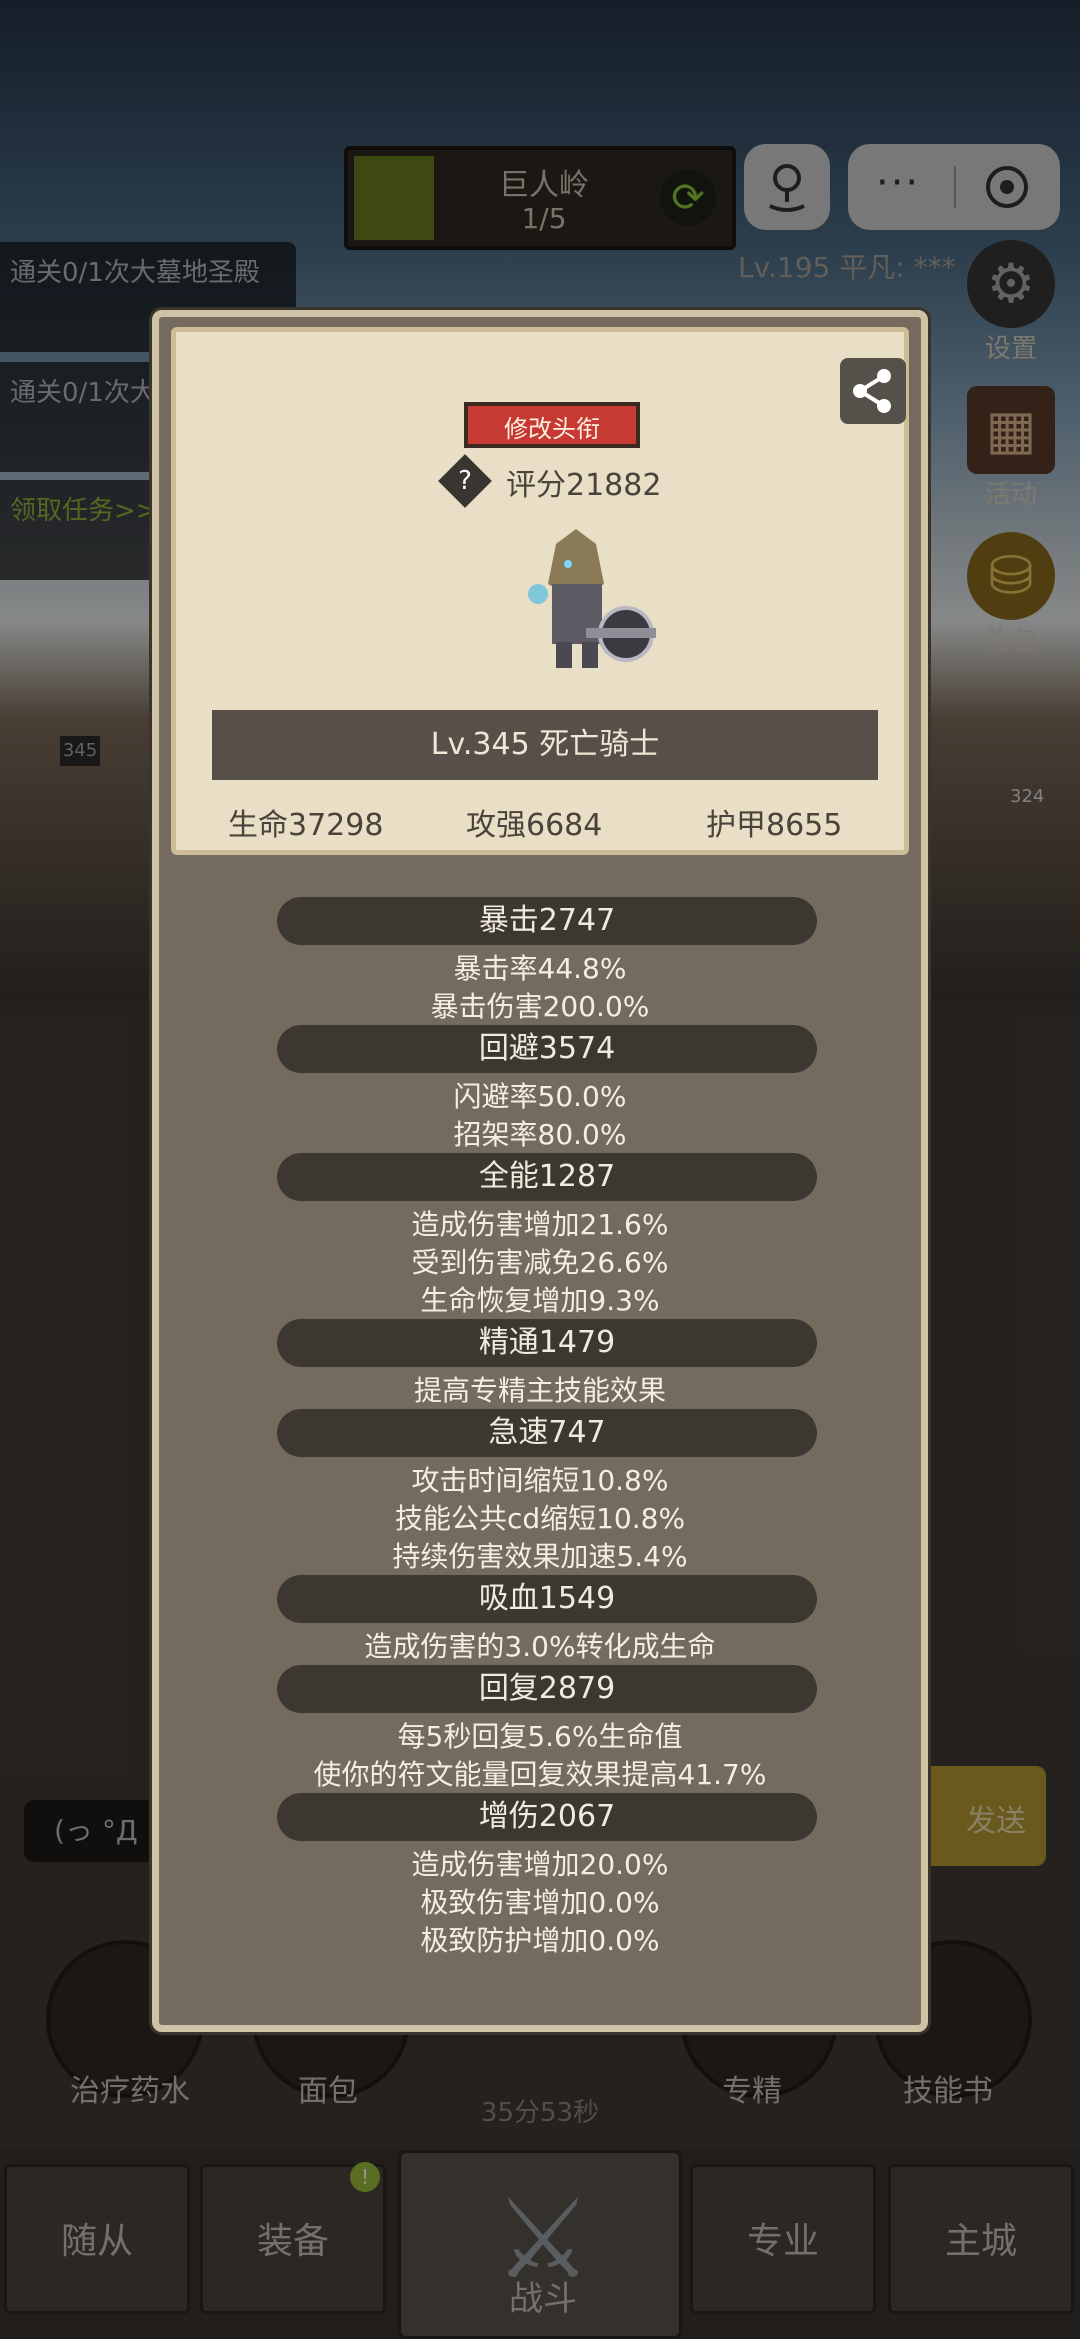 Image resolution: width=1080 pixels, height=2339 pixels. I want to click on hero-avatar, so click(592, 598).